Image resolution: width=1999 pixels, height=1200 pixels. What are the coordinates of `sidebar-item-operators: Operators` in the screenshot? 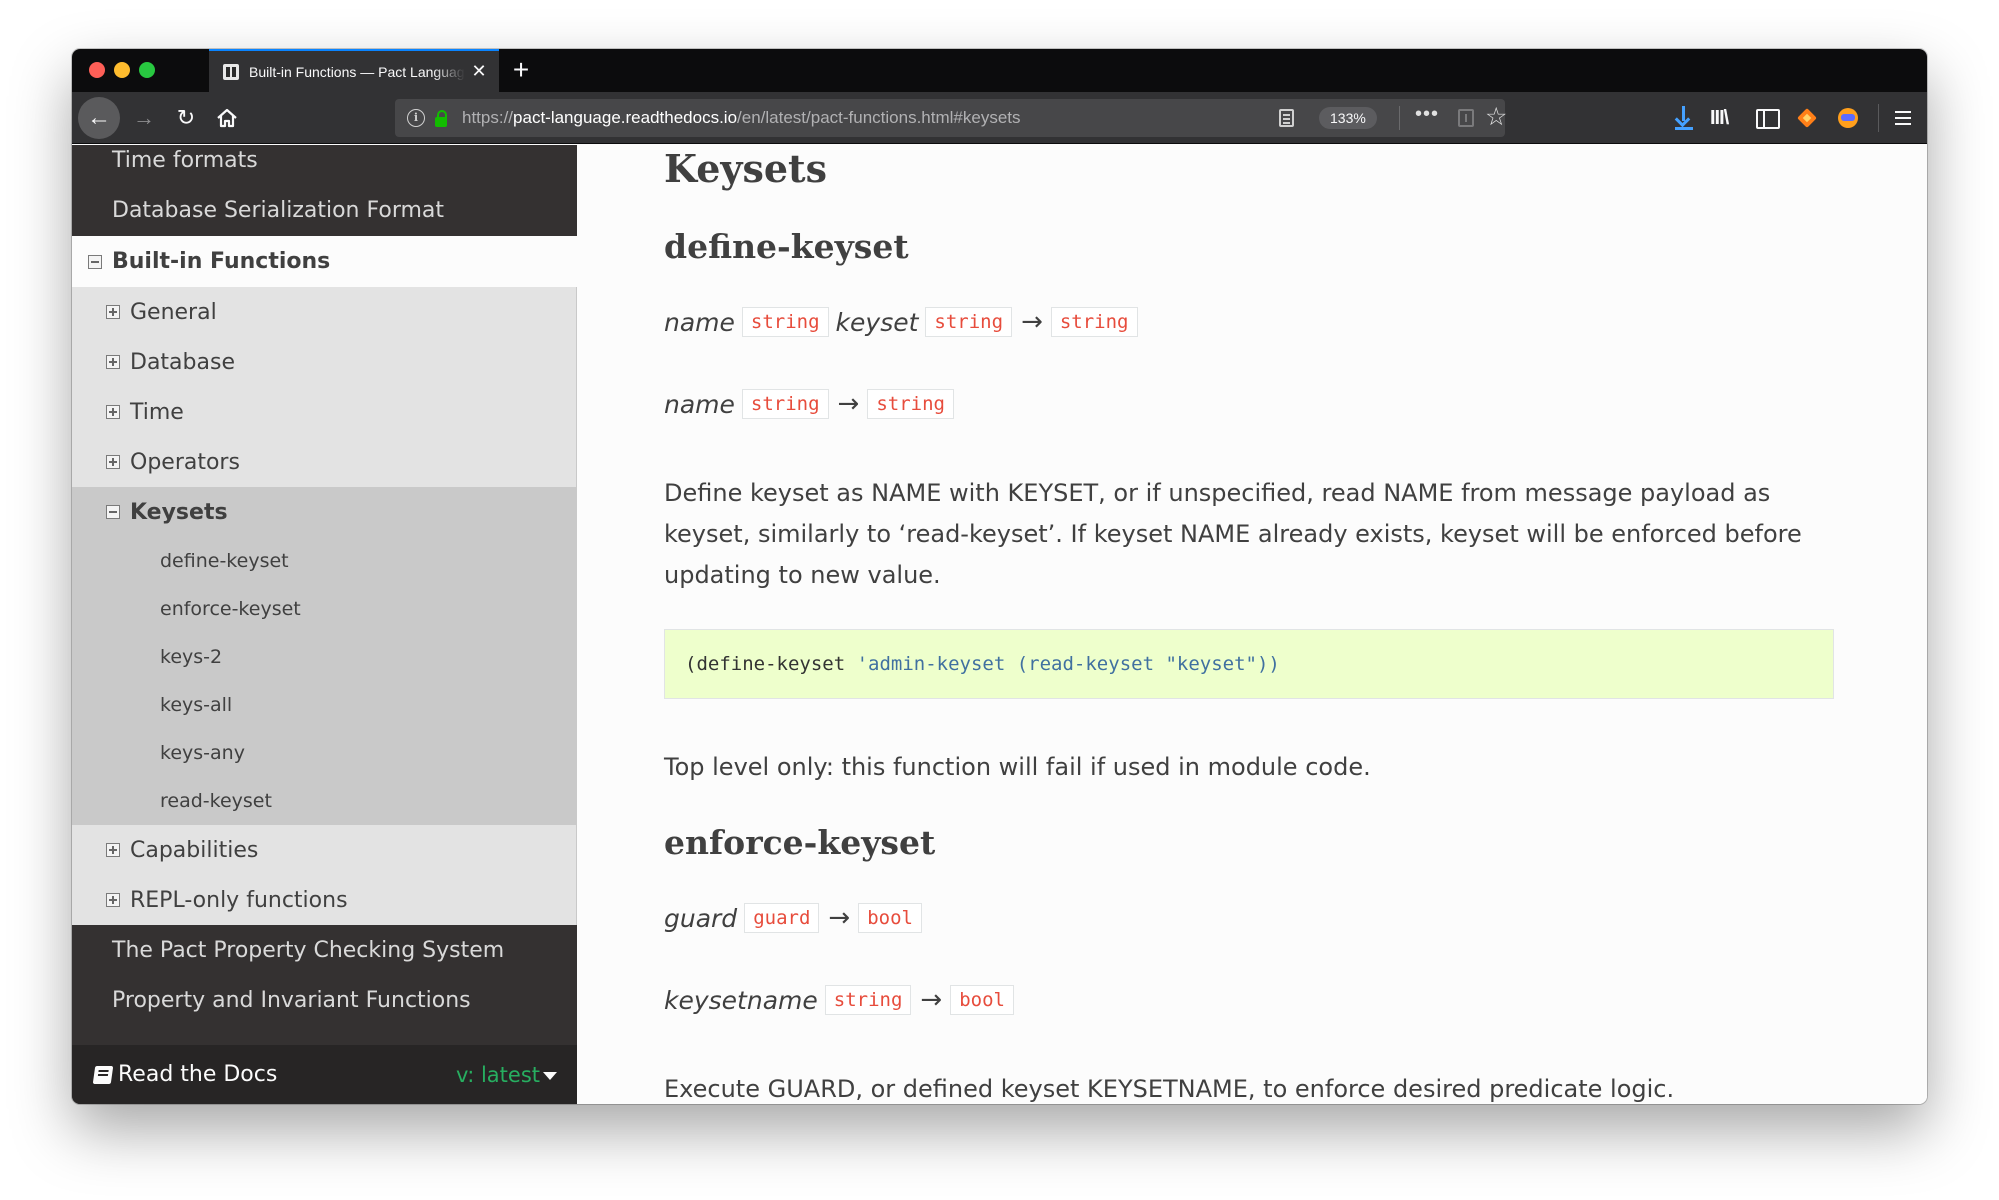 It's located at (324, 462).